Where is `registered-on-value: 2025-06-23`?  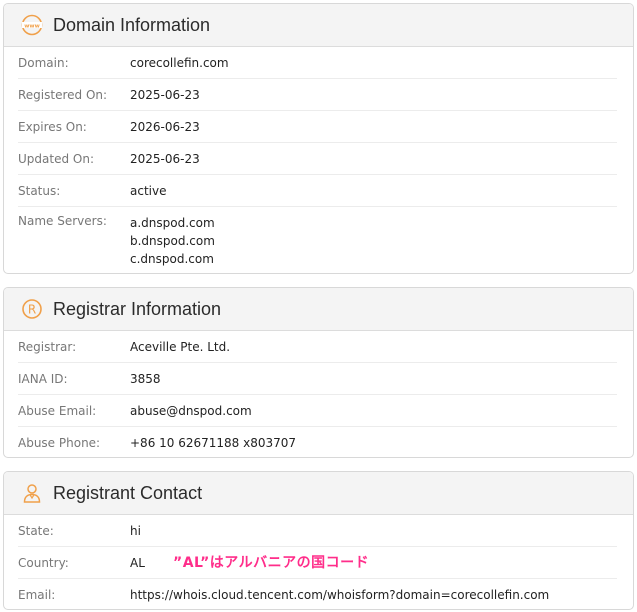 registered-on-value: 2025-06-23 is located at coordinates (165, 94).